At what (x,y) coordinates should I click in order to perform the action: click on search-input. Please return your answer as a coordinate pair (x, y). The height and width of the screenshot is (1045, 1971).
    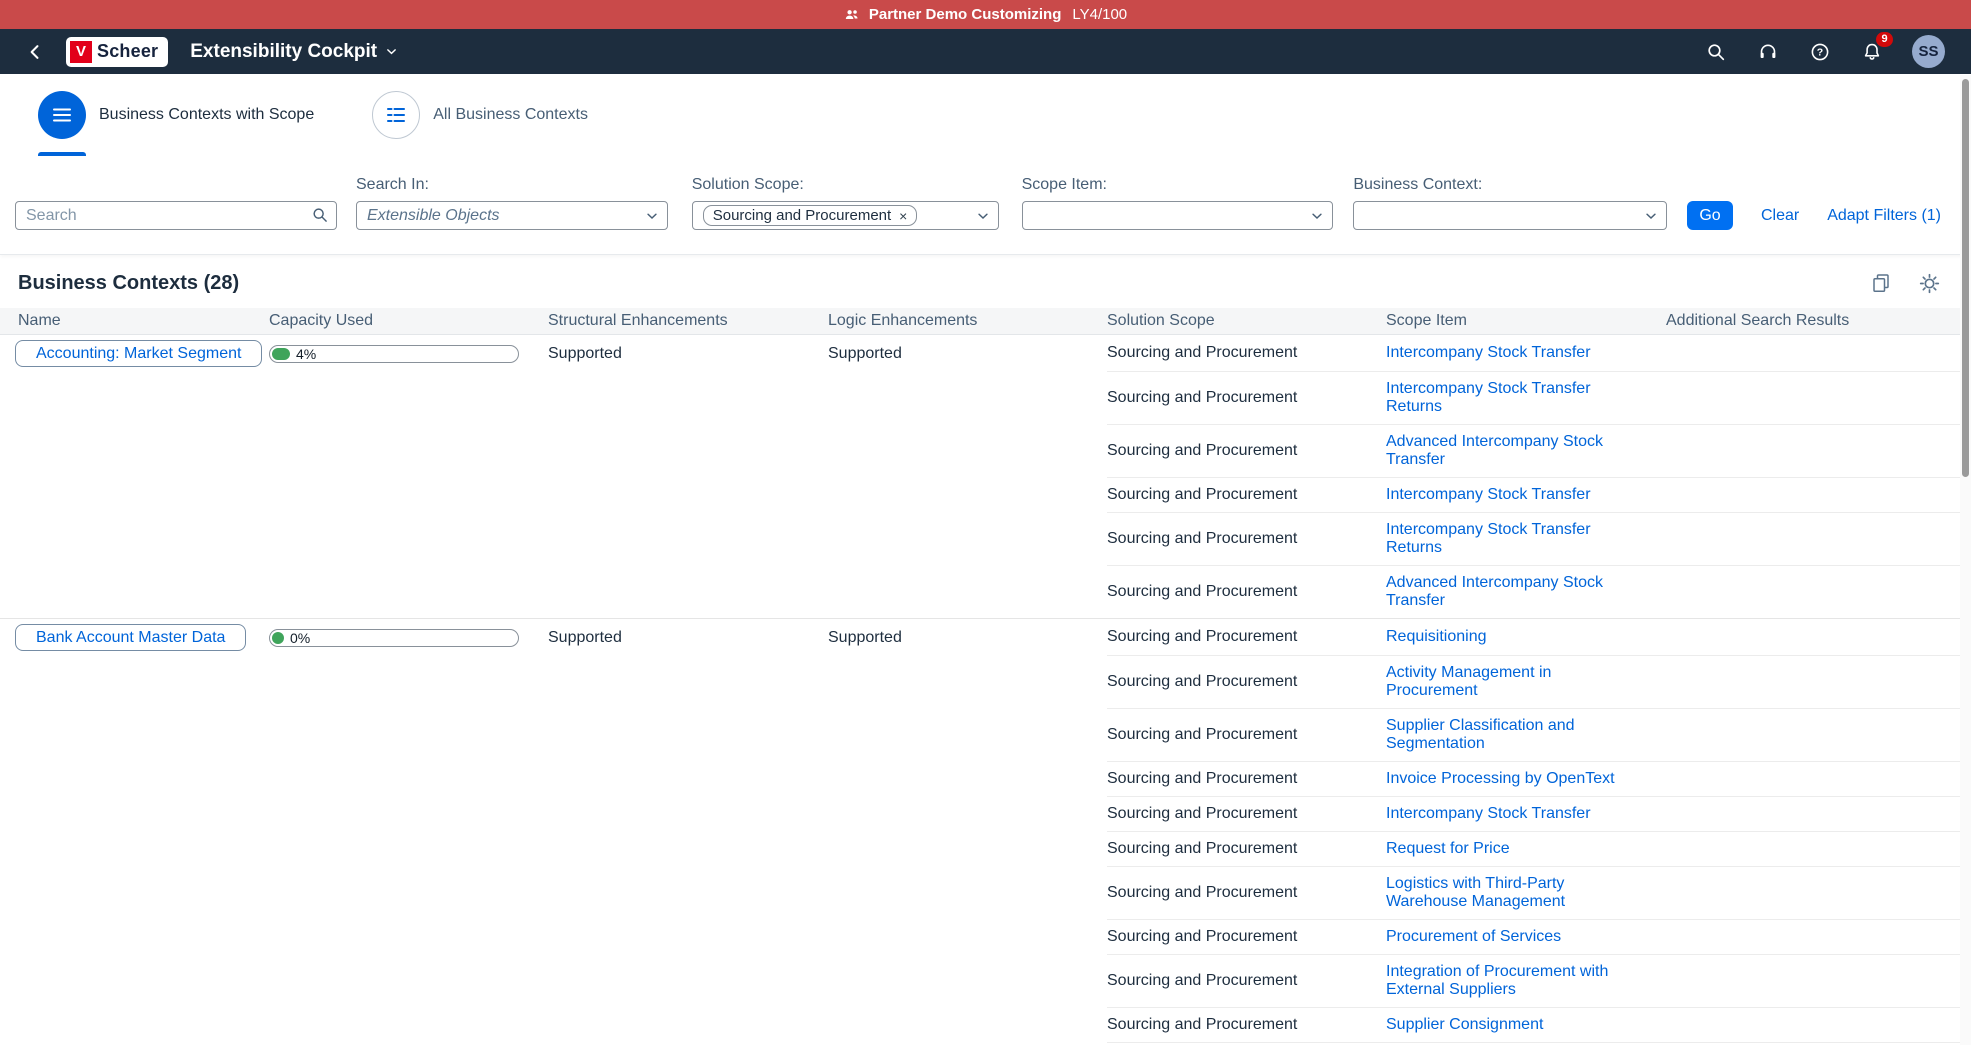
    Looking at the image, I should click on (176, 215).